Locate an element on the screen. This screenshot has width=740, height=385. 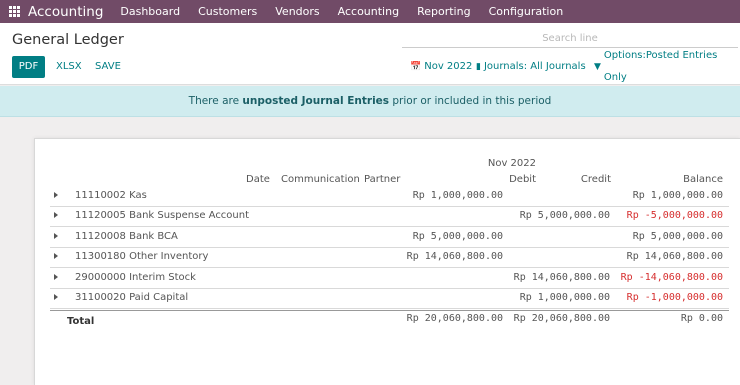
account-name: 31100020 Paid Capital is located at coordinates (132, 297).